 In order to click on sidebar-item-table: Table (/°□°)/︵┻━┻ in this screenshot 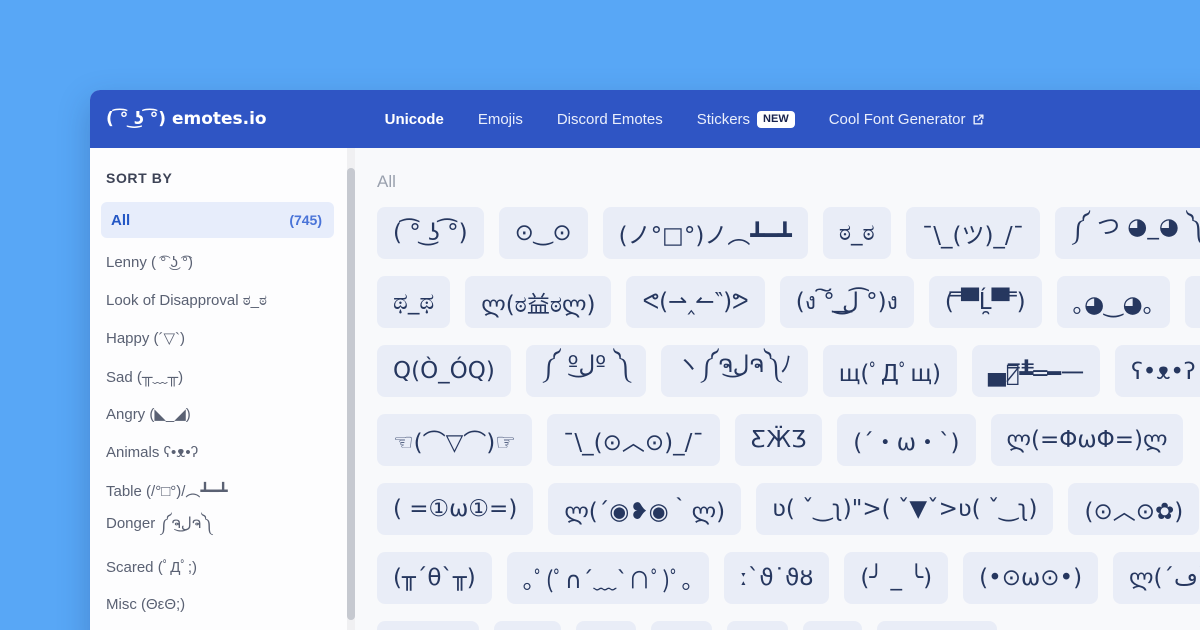, I will do `click(217, 490)`.